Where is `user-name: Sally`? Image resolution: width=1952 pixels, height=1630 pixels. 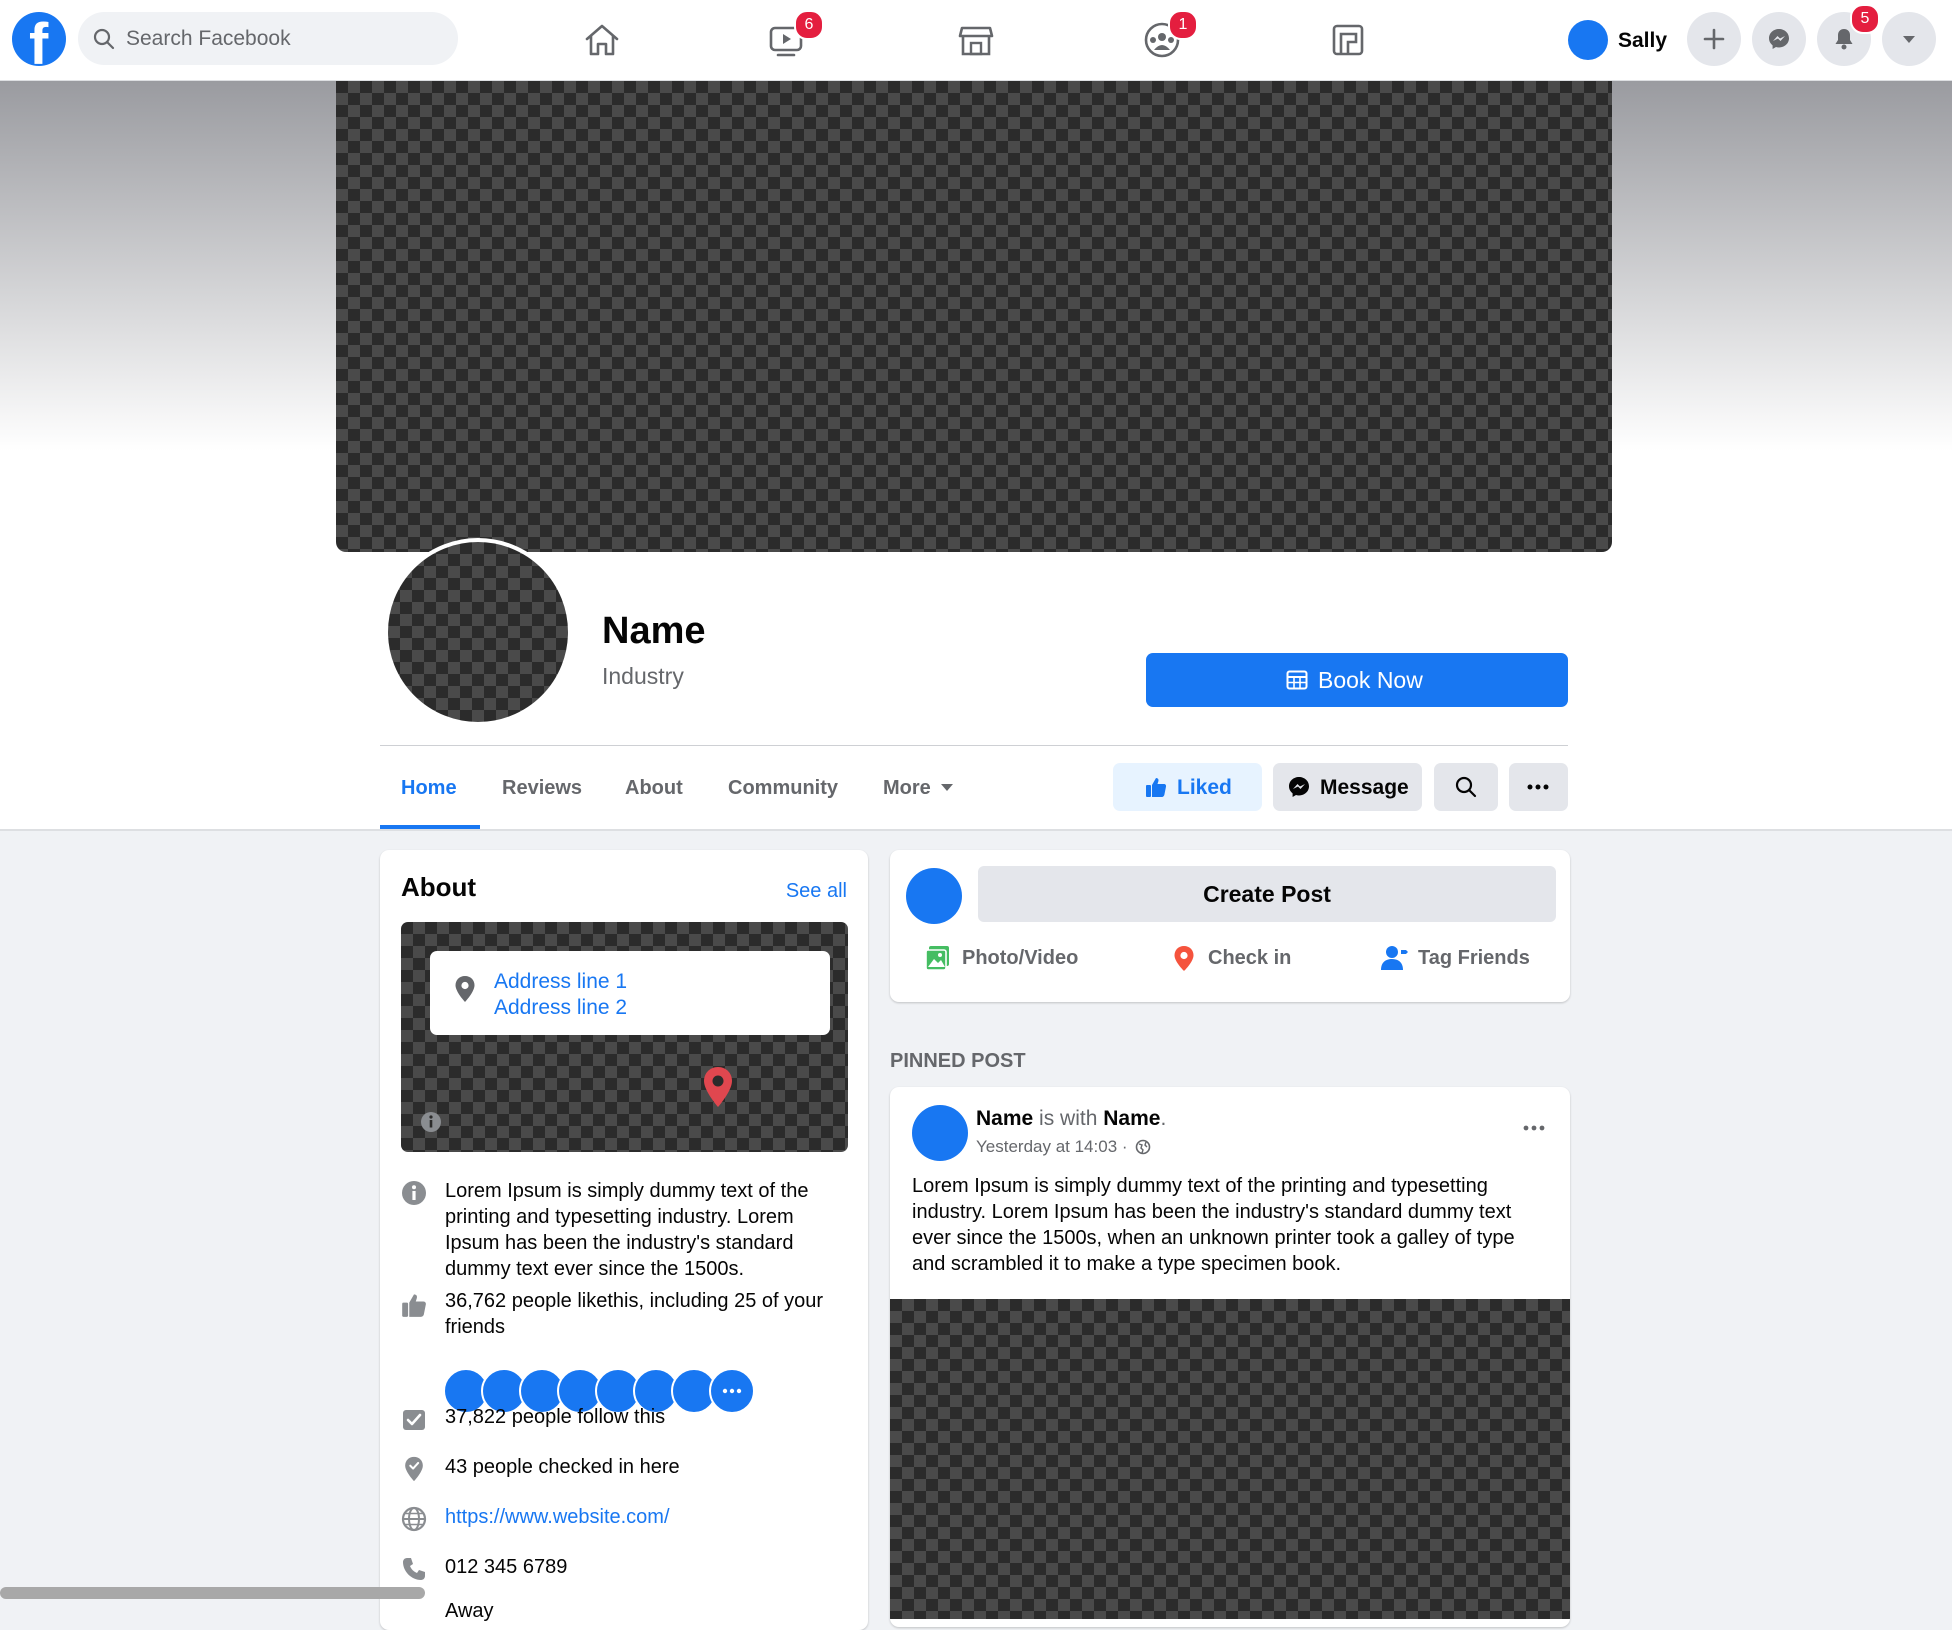 user-name: Sally is located at coordinates (1643, 40).